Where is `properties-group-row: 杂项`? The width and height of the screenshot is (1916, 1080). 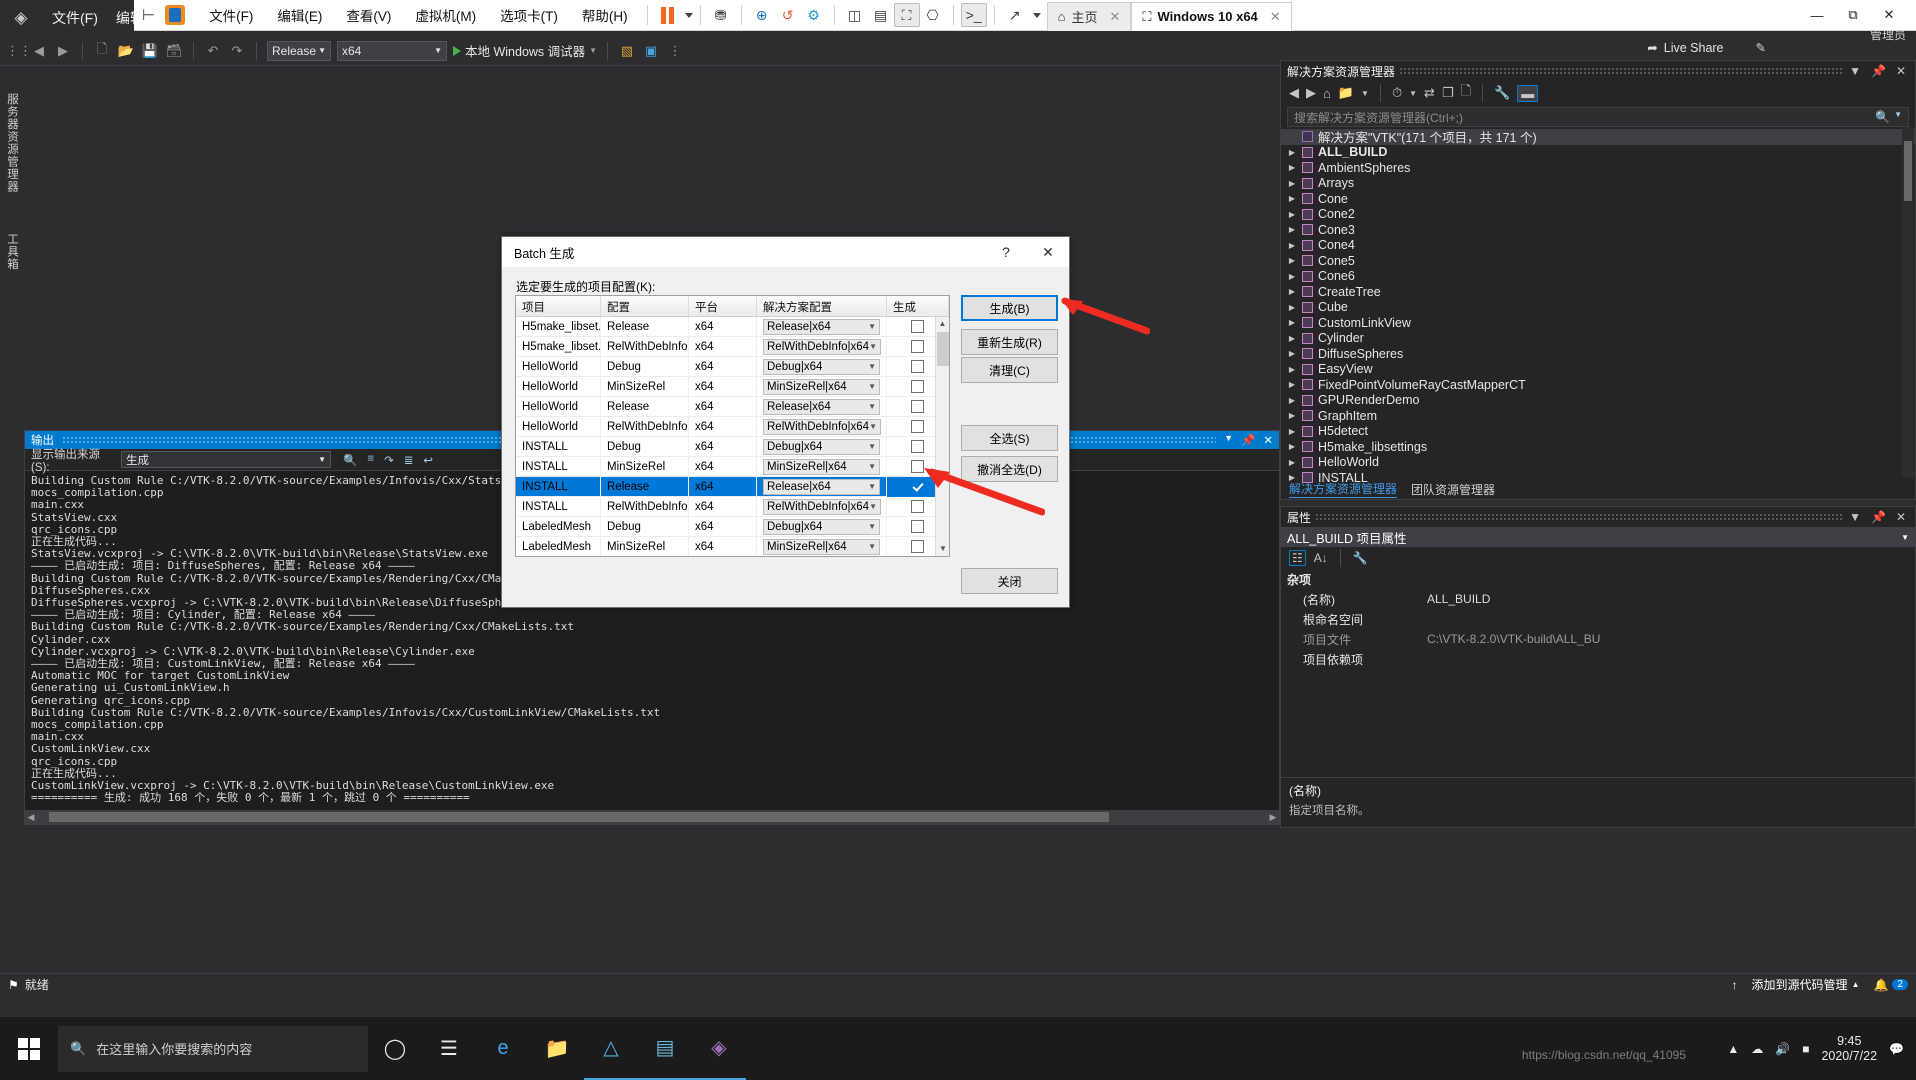 properties-group-row: 杂项 is located at coordinates (1598, 579).